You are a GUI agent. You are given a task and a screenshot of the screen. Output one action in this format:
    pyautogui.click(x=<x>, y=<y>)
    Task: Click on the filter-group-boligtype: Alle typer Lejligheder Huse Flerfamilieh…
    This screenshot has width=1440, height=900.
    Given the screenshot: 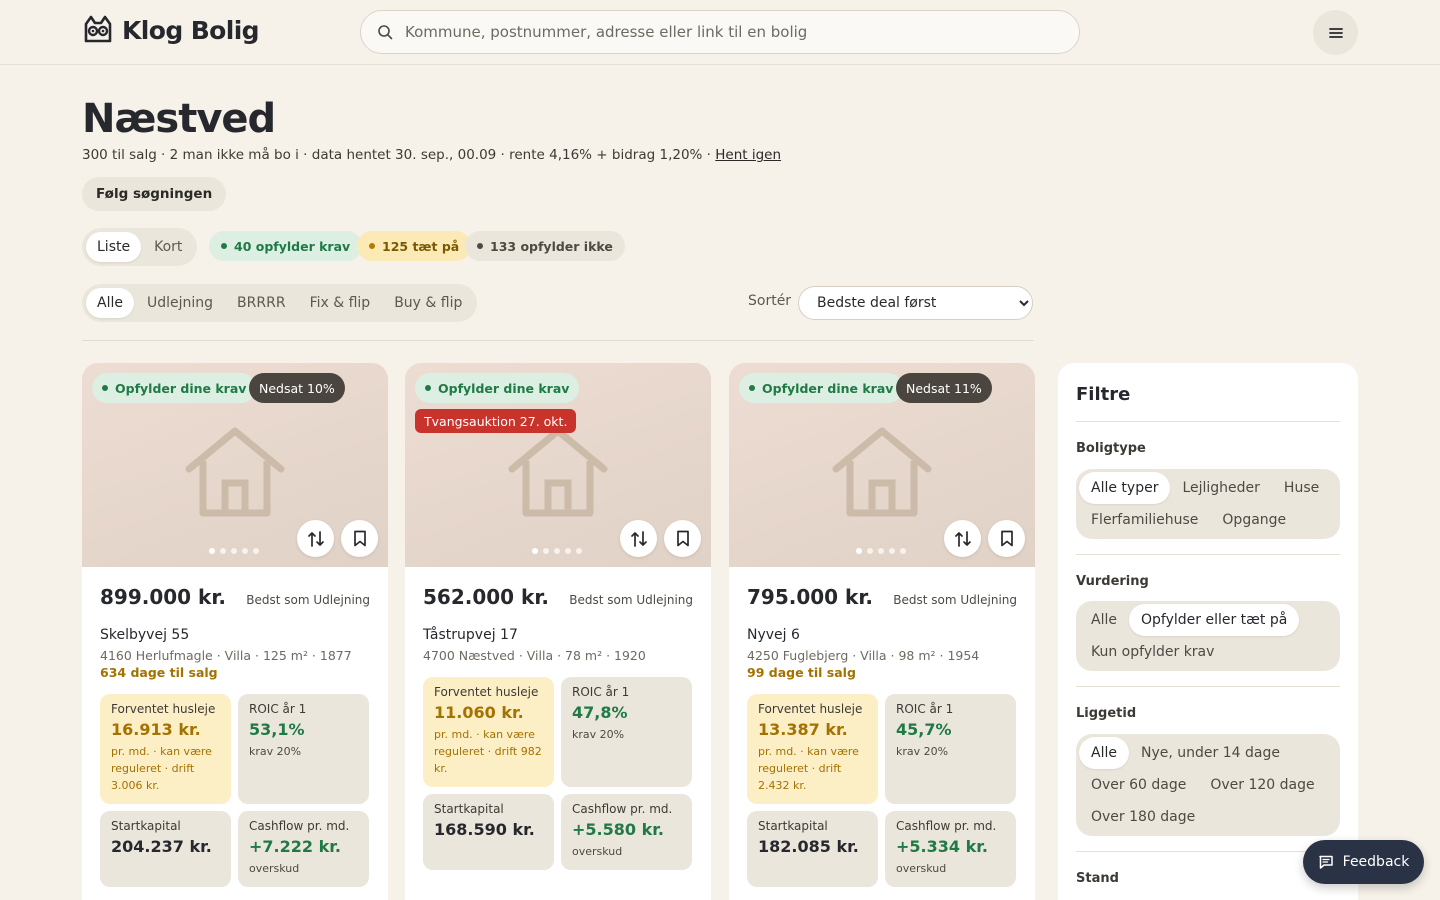 What is the action you would take?
    pyautogui.click(x=1208, y=504)
    